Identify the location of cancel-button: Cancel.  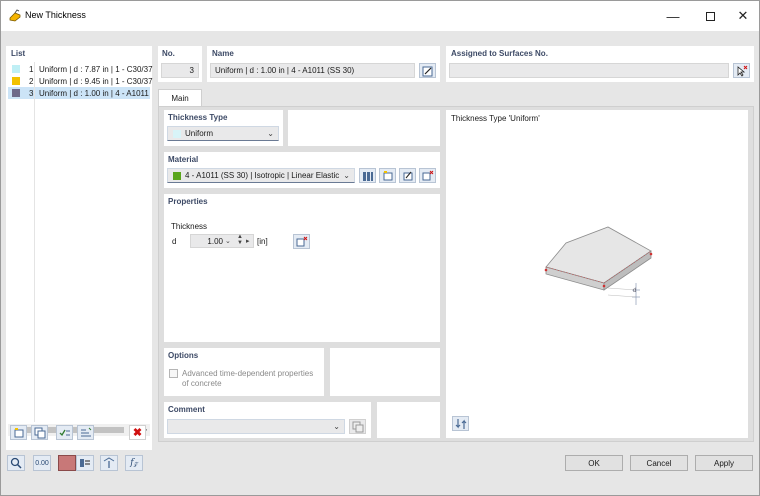
(659, 463).